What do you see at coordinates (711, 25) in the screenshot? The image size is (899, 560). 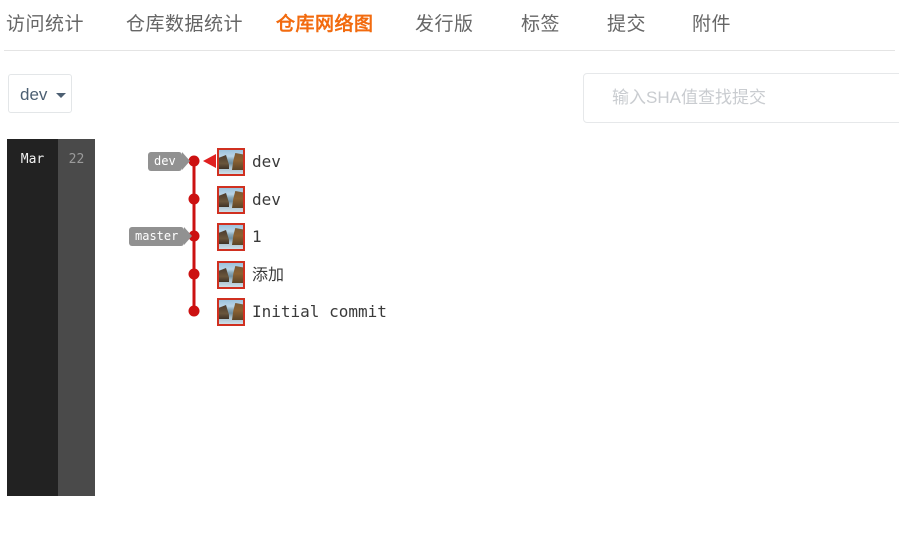 I see `tab-attachments: 附件` at bounding box center [711, 25].